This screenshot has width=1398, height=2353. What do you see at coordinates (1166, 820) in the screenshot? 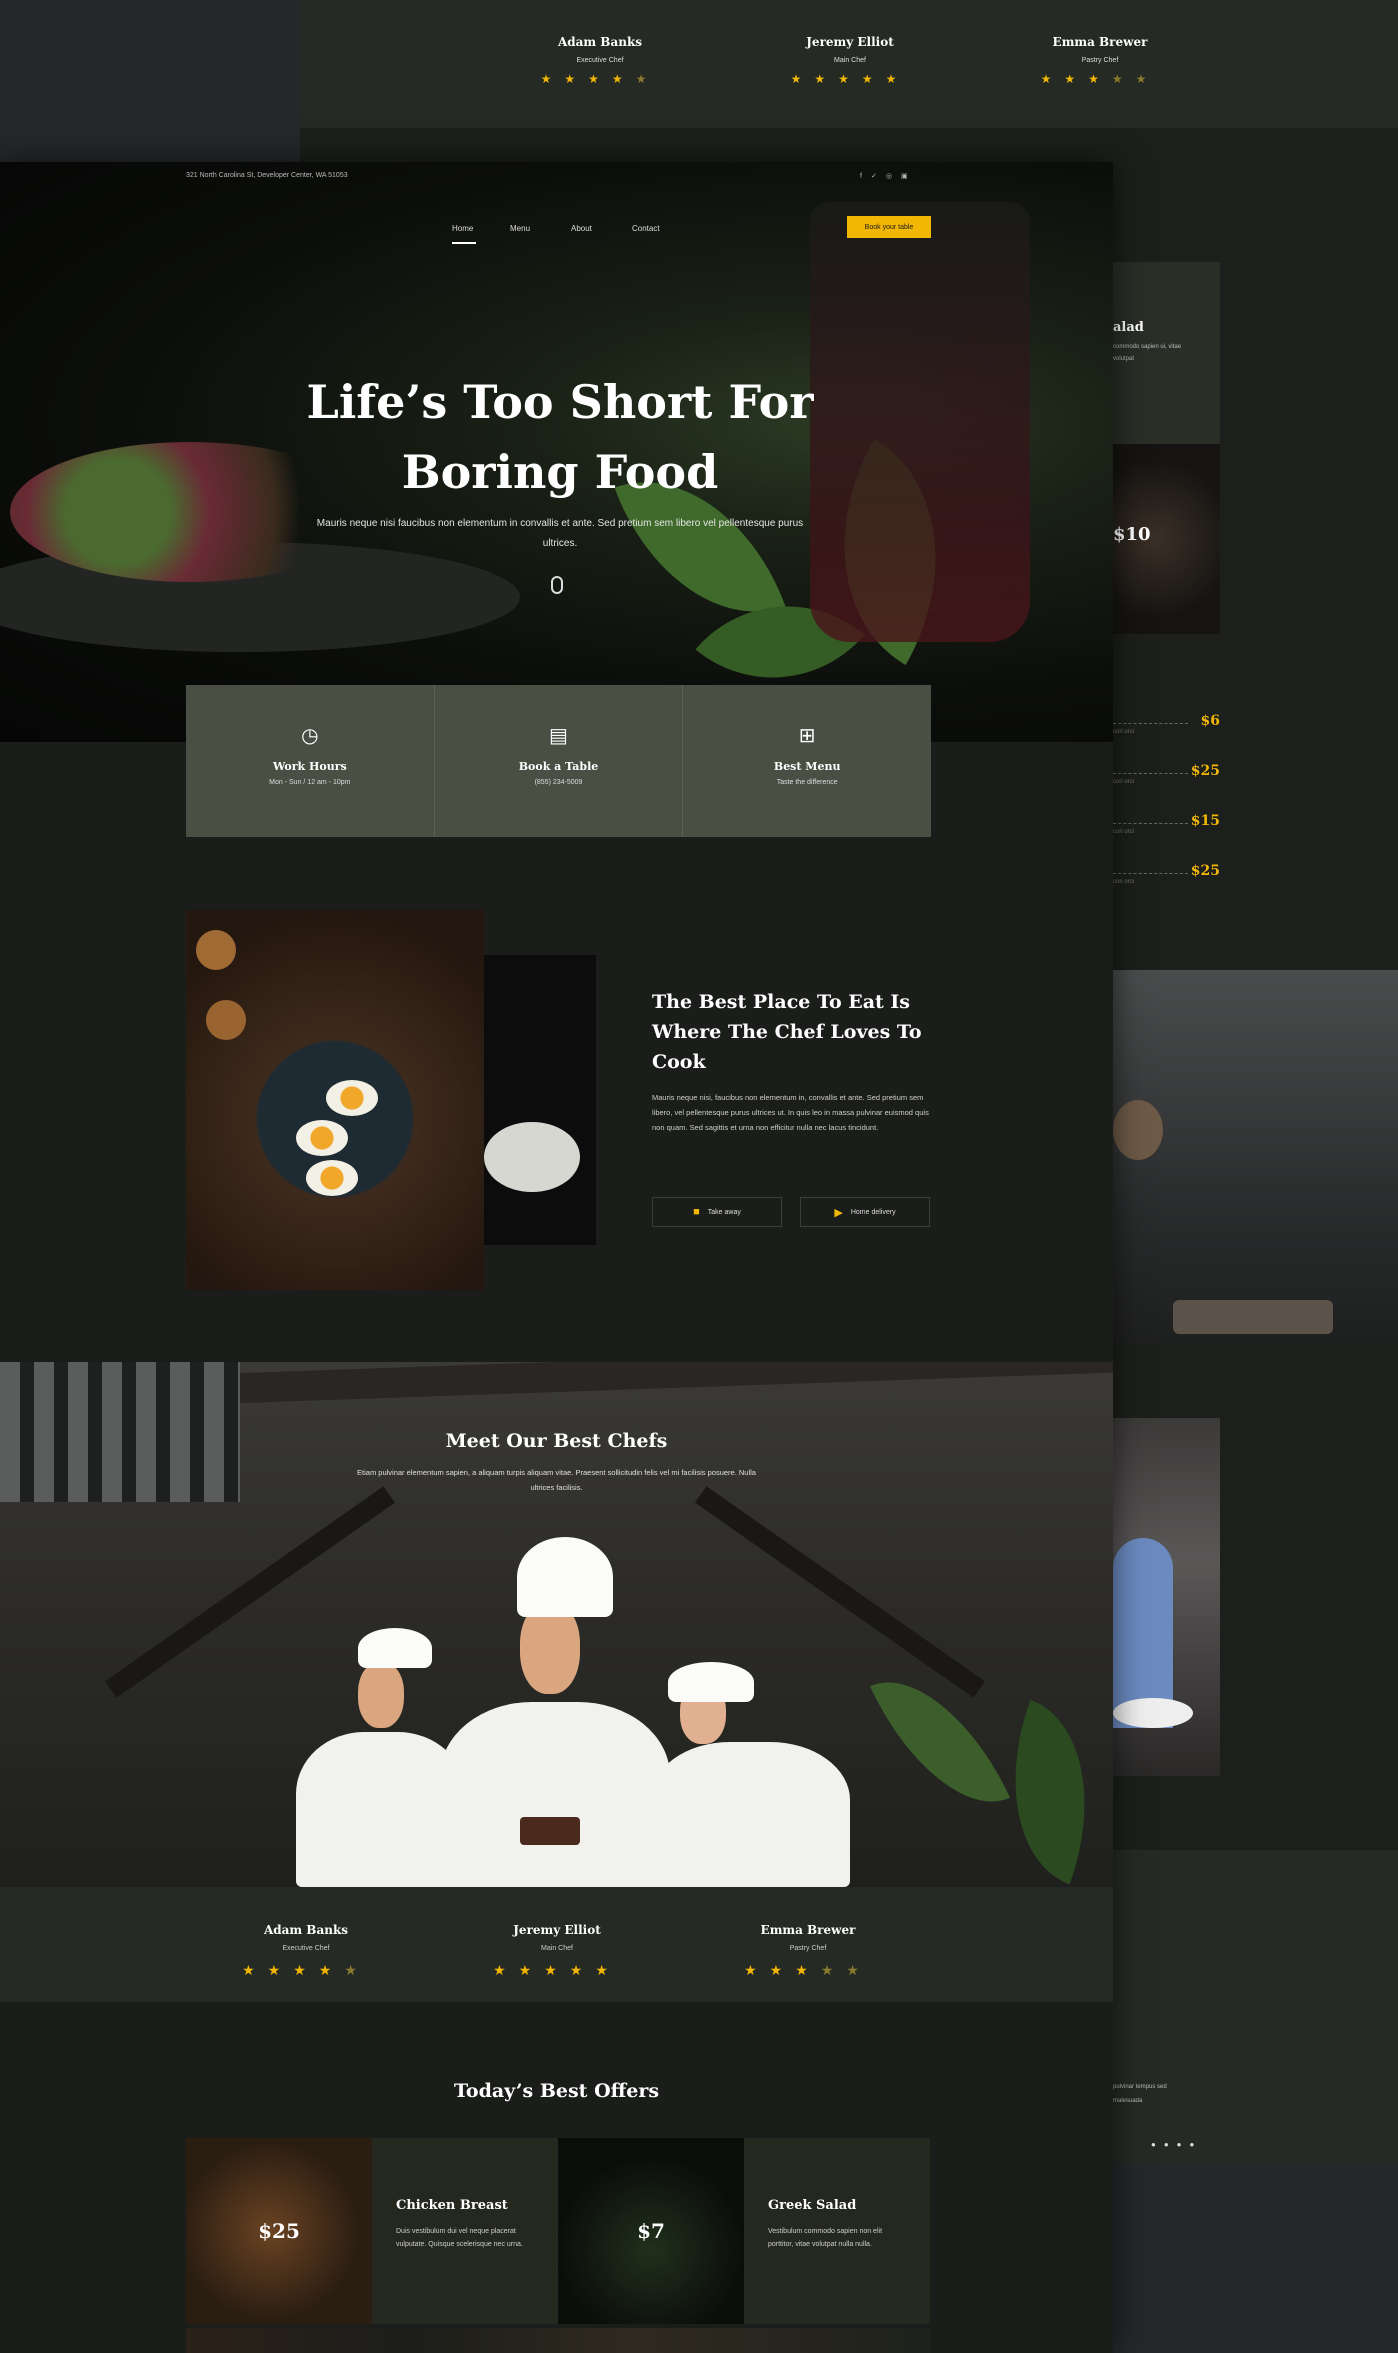
I see `bg-price-row: $15 cori orci` at bounding box center [1166, 820].